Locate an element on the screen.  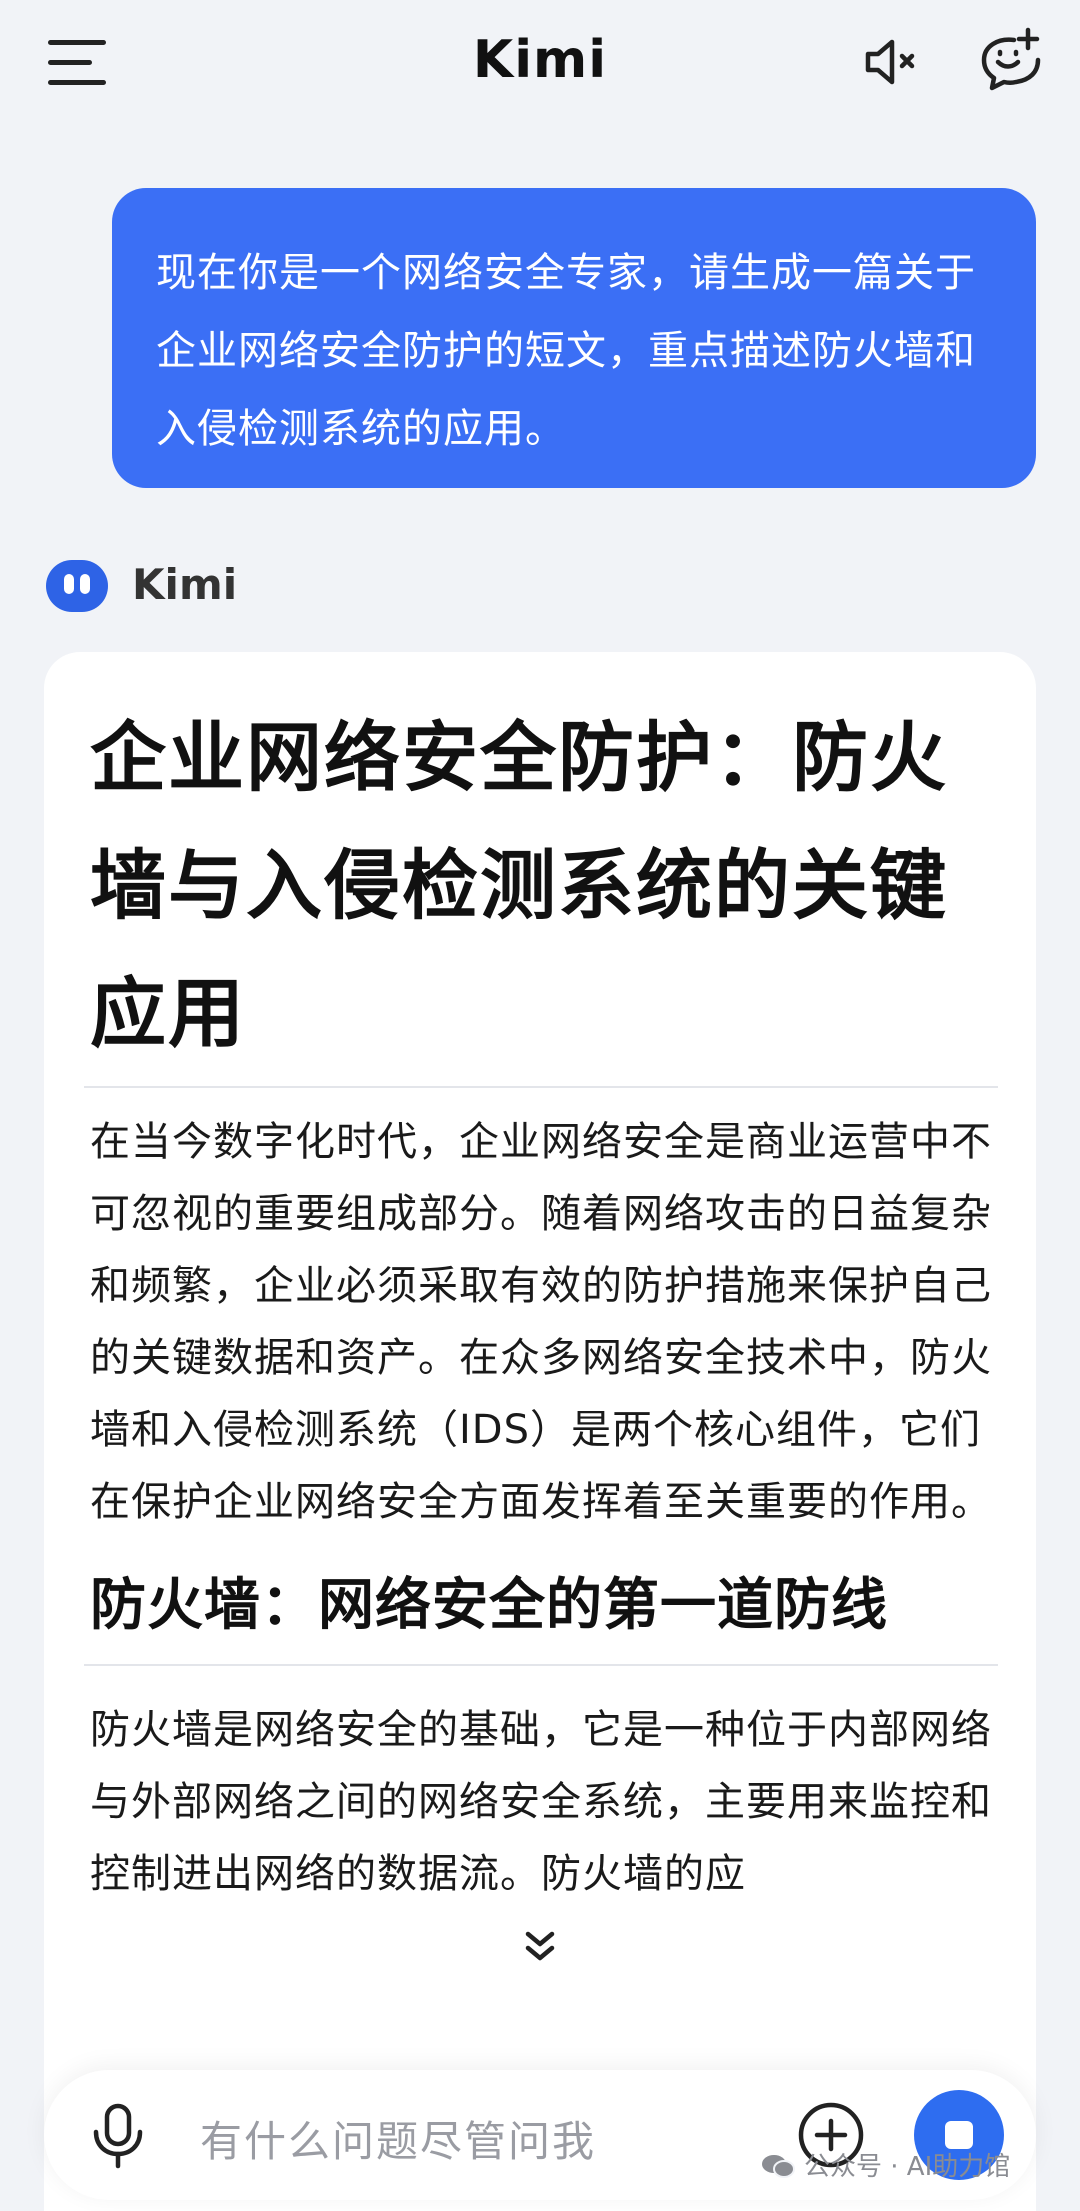
section-heading: 防火墙：网络安全的第一道防线 is located at coordinates (489, 1605).